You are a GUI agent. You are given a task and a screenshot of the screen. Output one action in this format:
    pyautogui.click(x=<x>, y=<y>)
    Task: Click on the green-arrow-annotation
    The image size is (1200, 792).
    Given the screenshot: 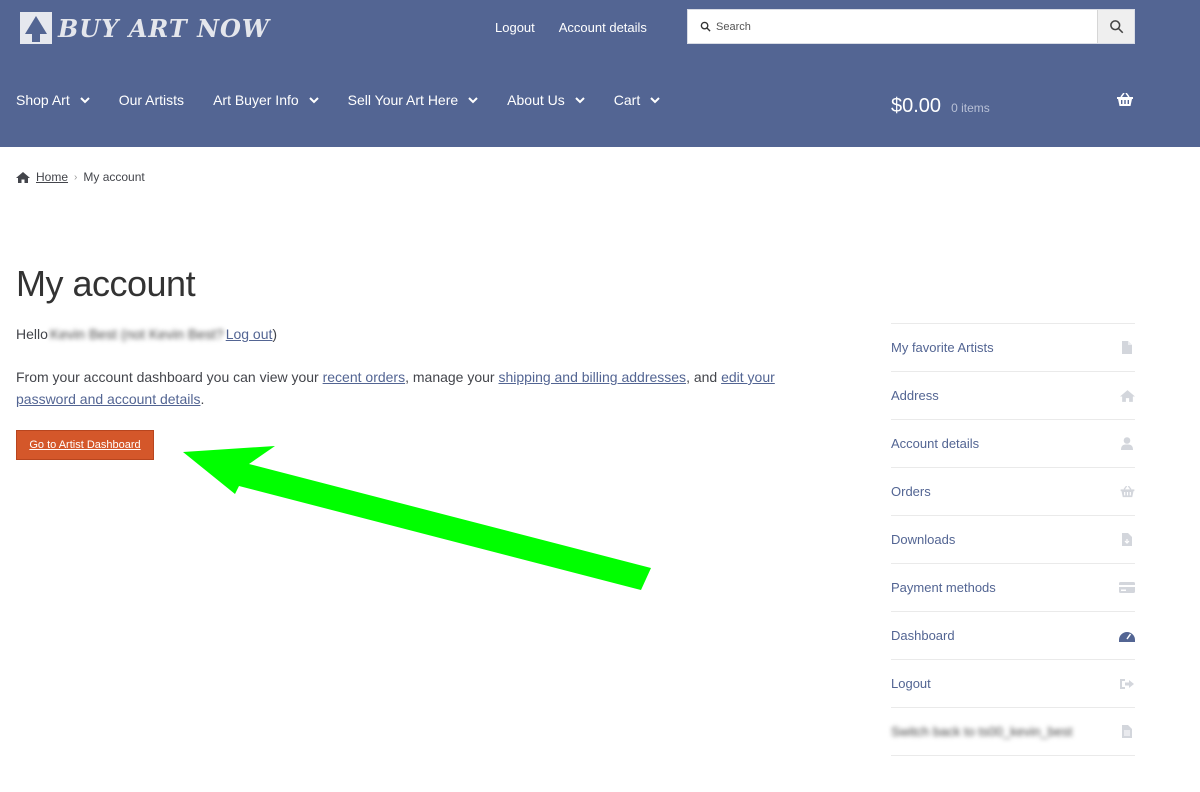 What is the action you would take?
    pyautogui.click(x=417, y=518)
    